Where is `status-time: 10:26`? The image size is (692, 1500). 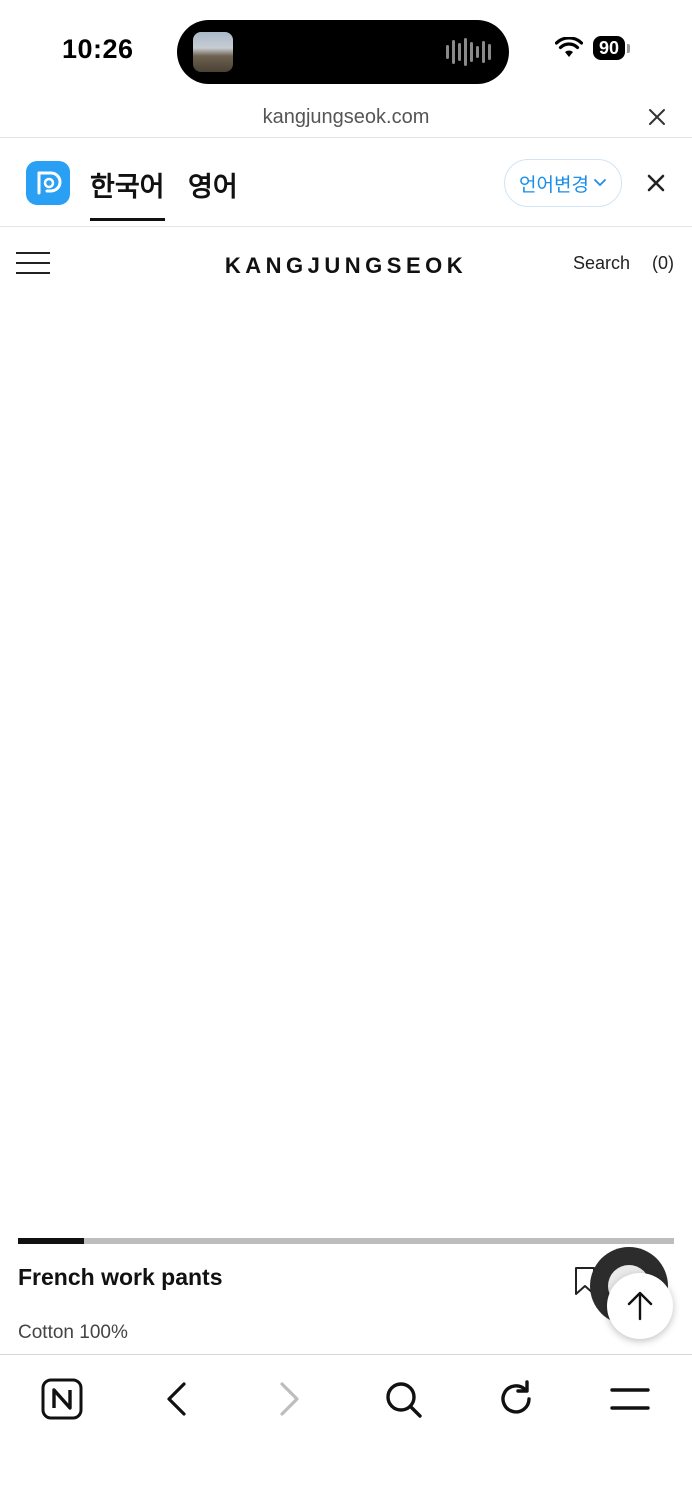
status-time: 10:26 is located at coordinates (98, 49).